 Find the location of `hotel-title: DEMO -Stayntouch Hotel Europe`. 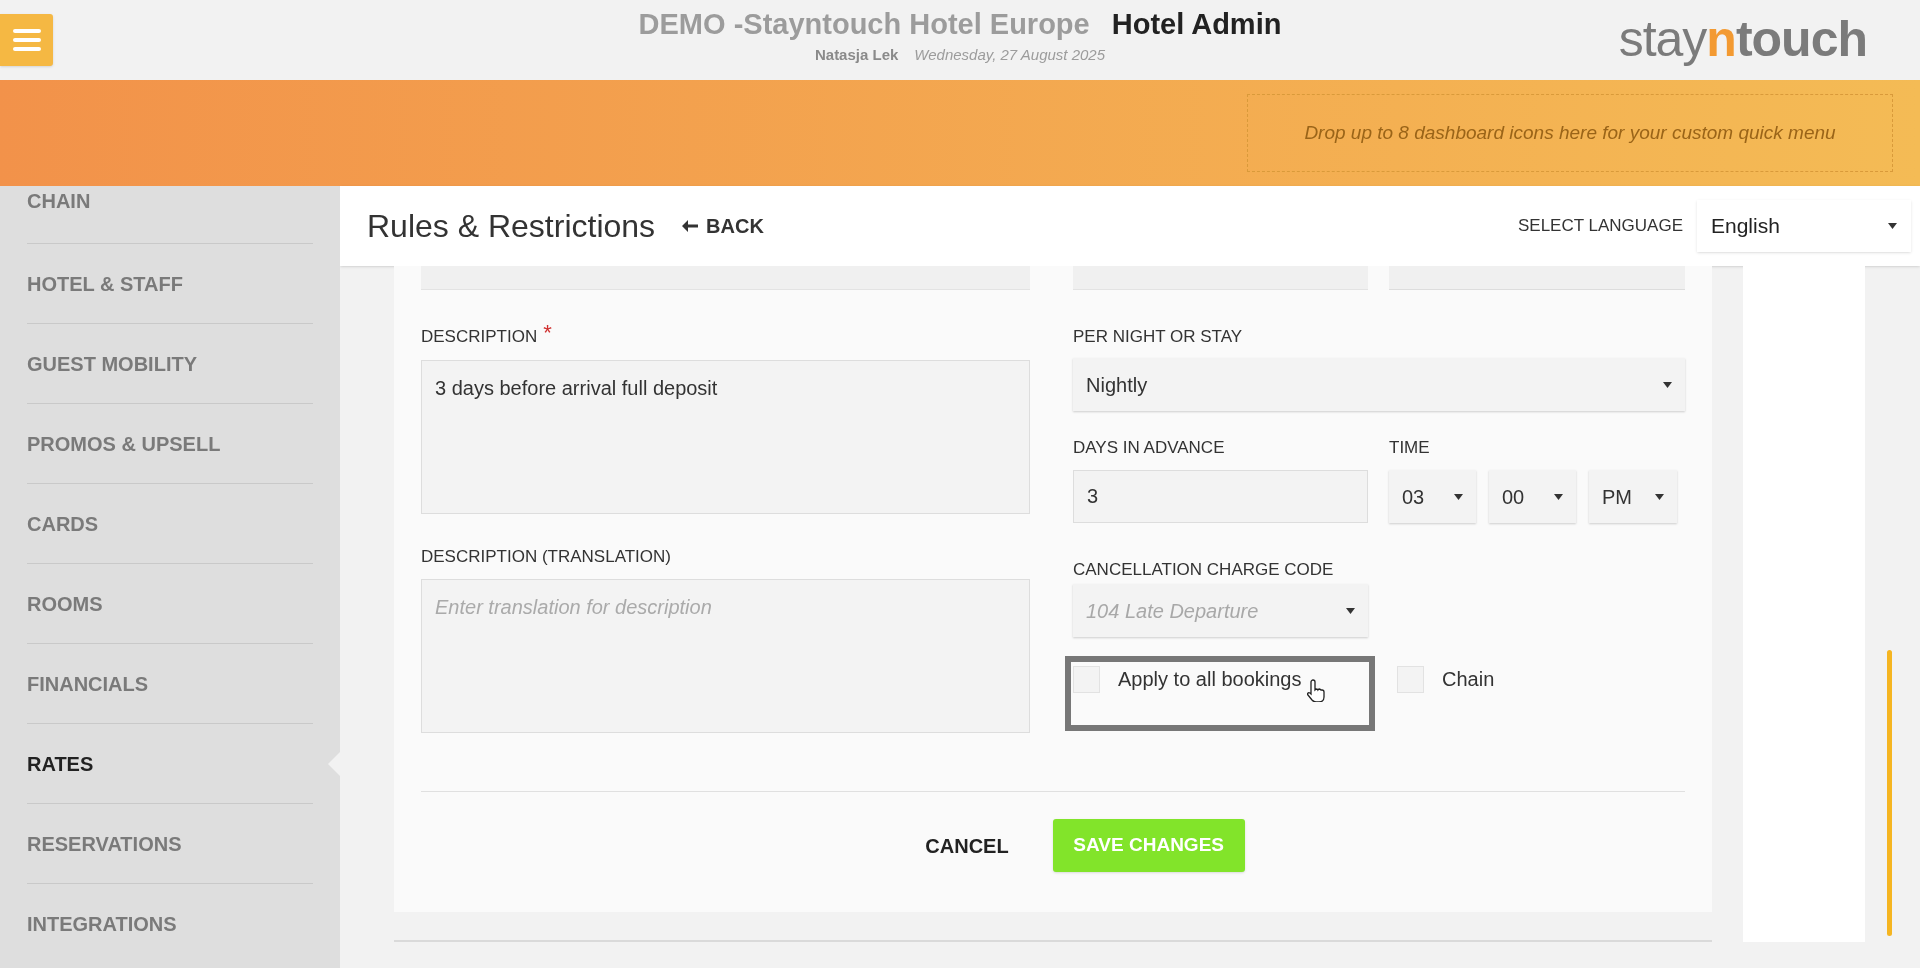

hotel-title: DEMO -Stayntouch Hotel Europe is located at coordinates (864, 24).